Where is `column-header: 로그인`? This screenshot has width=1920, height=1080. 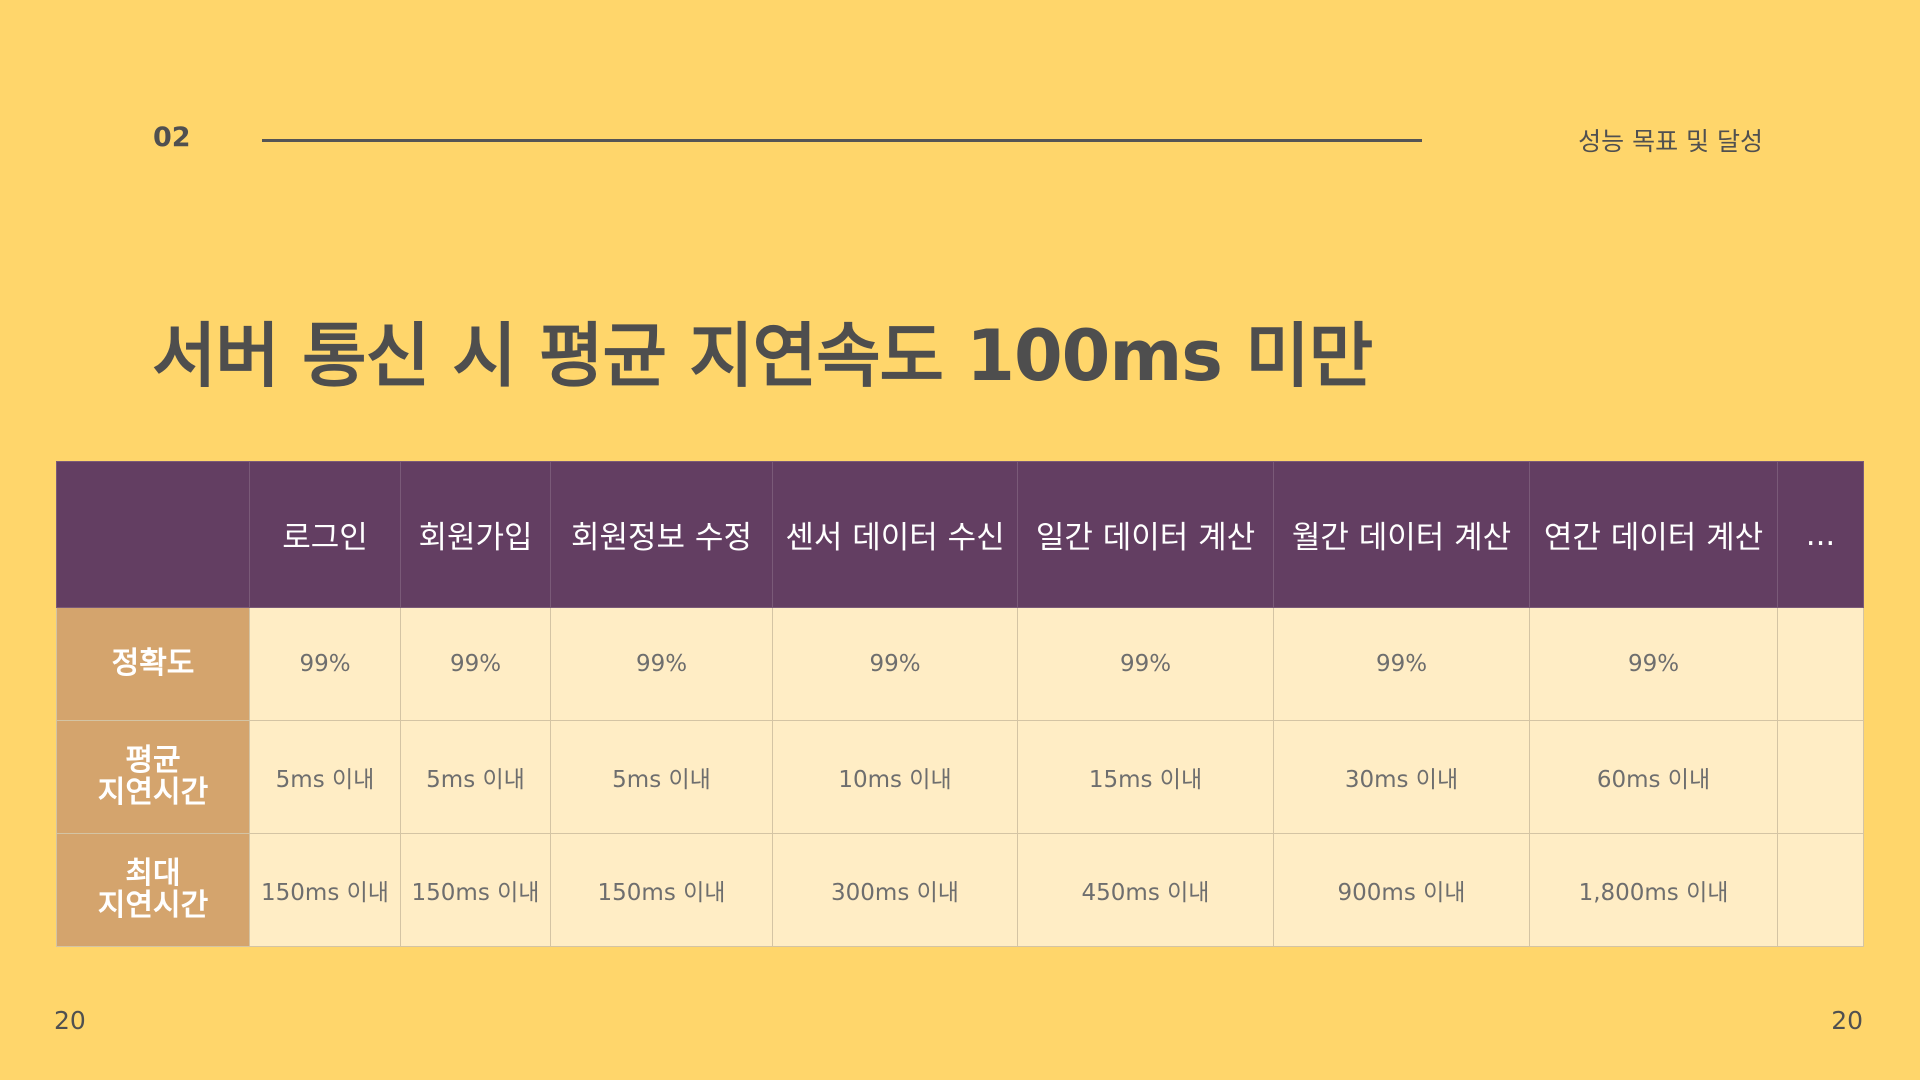
column-header: 로그인 is located at coordinates (325, 534).